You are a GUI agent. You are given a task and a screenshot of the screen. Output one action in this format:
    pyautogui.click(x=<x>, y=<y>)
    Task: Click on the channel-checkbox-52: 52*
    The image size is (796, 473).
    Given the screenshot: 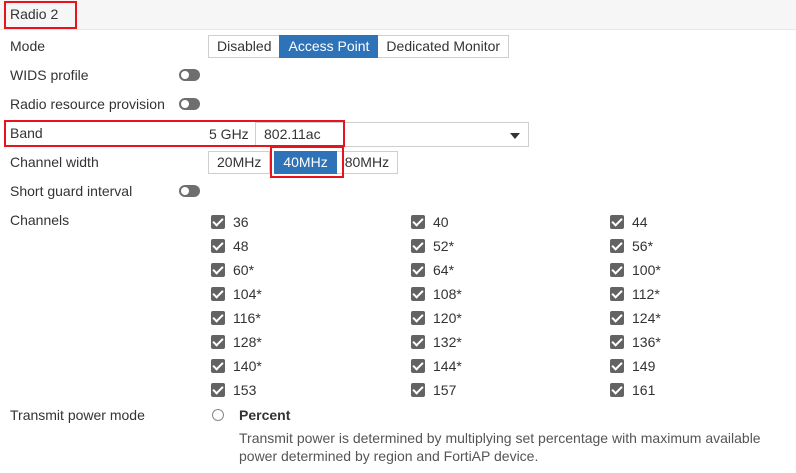 What is the action you would take?
    pyautogui.click(x=432, y=246)
    